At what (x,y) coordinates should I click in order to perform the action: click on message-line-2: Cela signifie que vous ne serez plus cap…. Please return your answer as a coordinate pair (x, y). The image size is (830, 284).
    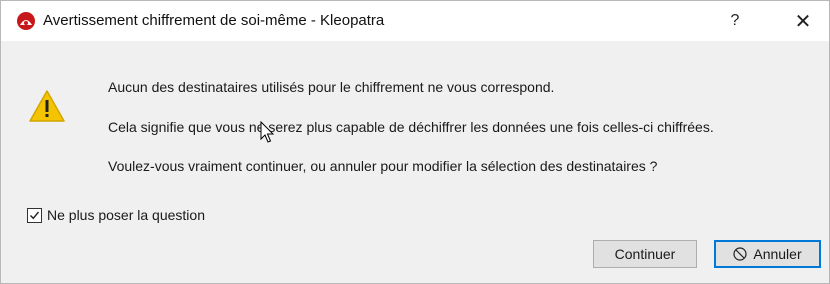
    Looking at the image, I should click on (411, 127).